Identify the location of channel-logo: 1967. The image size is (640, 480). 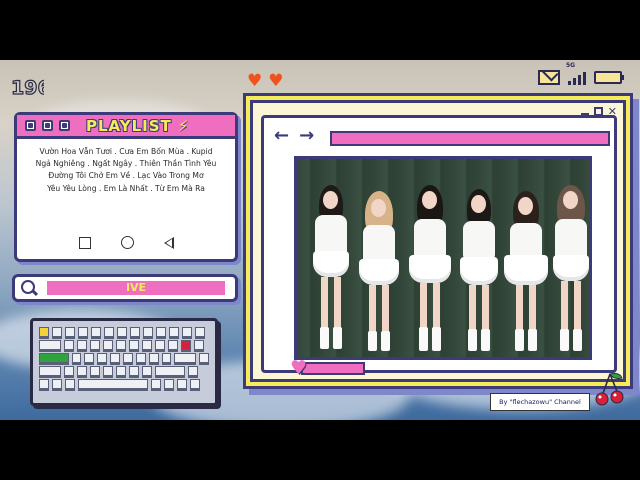
(27, 87).